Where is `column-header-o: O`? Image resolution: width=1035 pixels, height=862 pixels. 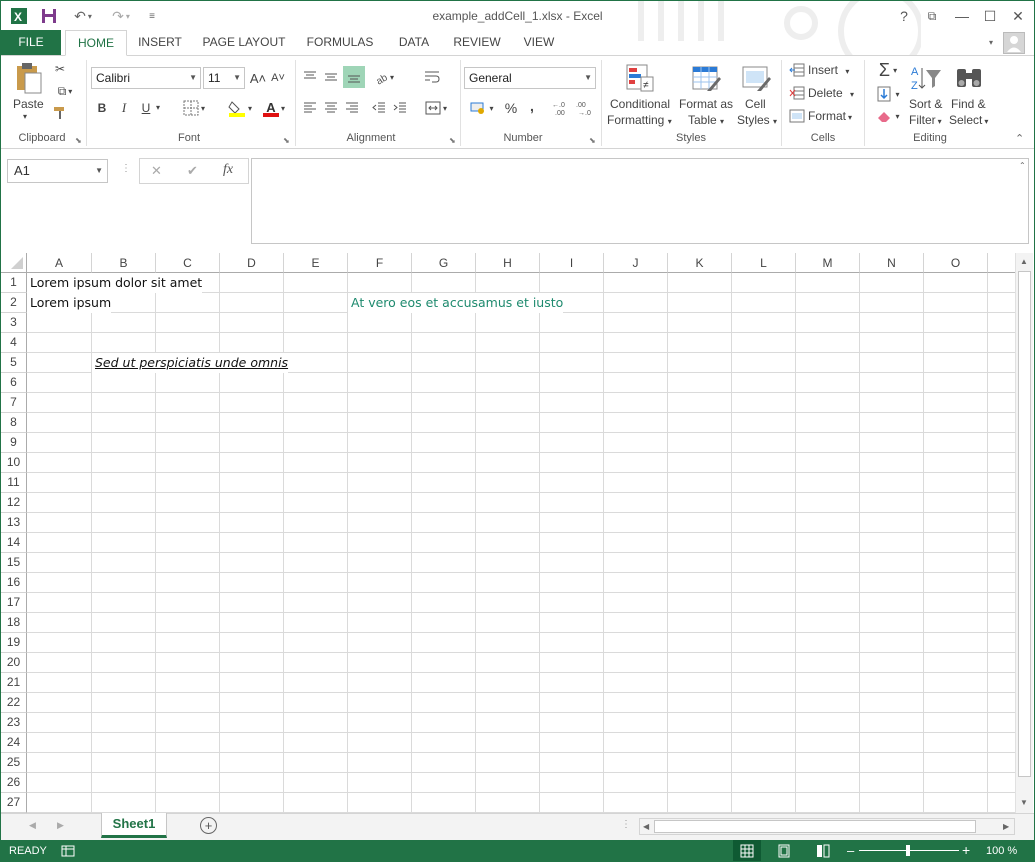
column-header-o: O is located at coordinates (956, 263).